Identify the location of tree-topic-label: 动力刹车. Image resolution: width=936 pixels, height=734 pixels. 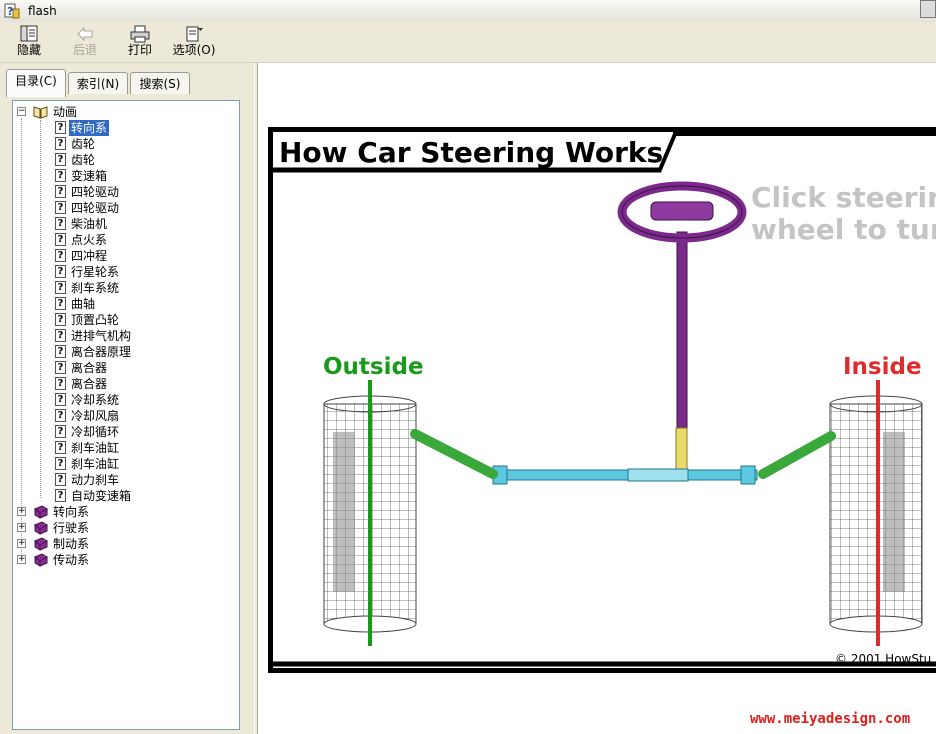
(95, 480).